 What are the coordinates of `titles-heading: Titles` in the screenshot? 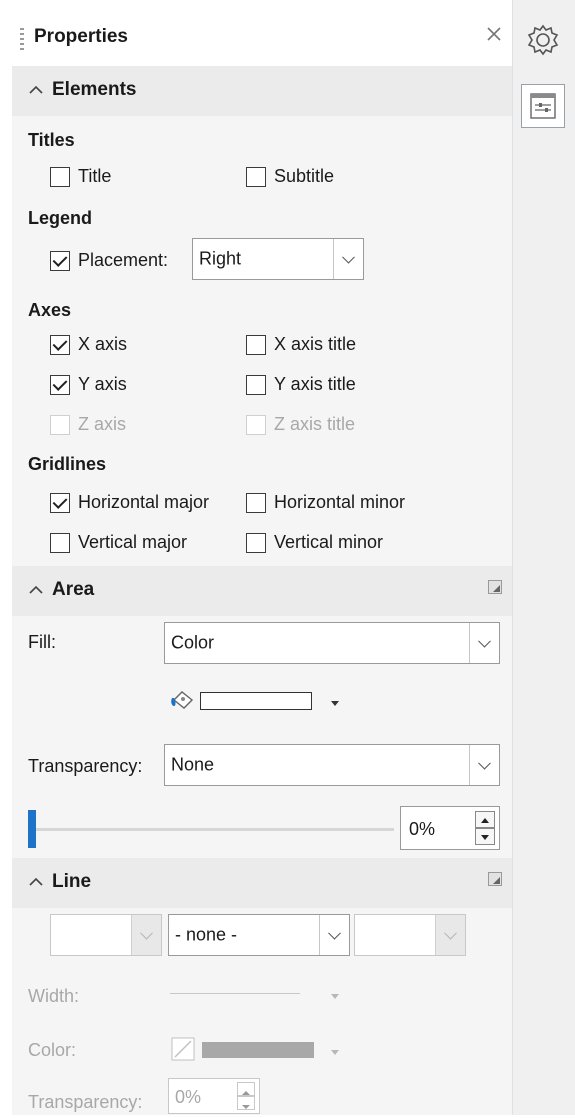 It's located at (51, 140).